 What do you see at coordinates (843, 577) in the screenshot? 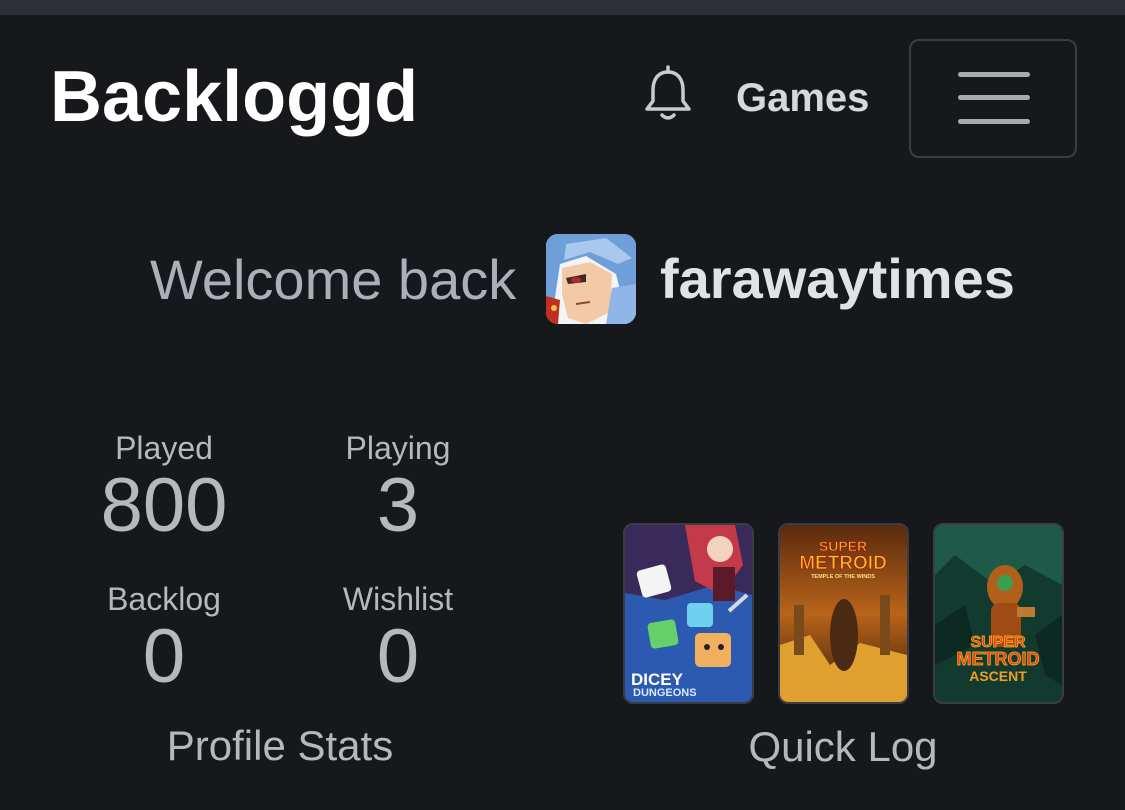
I see `cover-title-line: TEMPLE OF THE WINDS` at bounding box center [843, 577].